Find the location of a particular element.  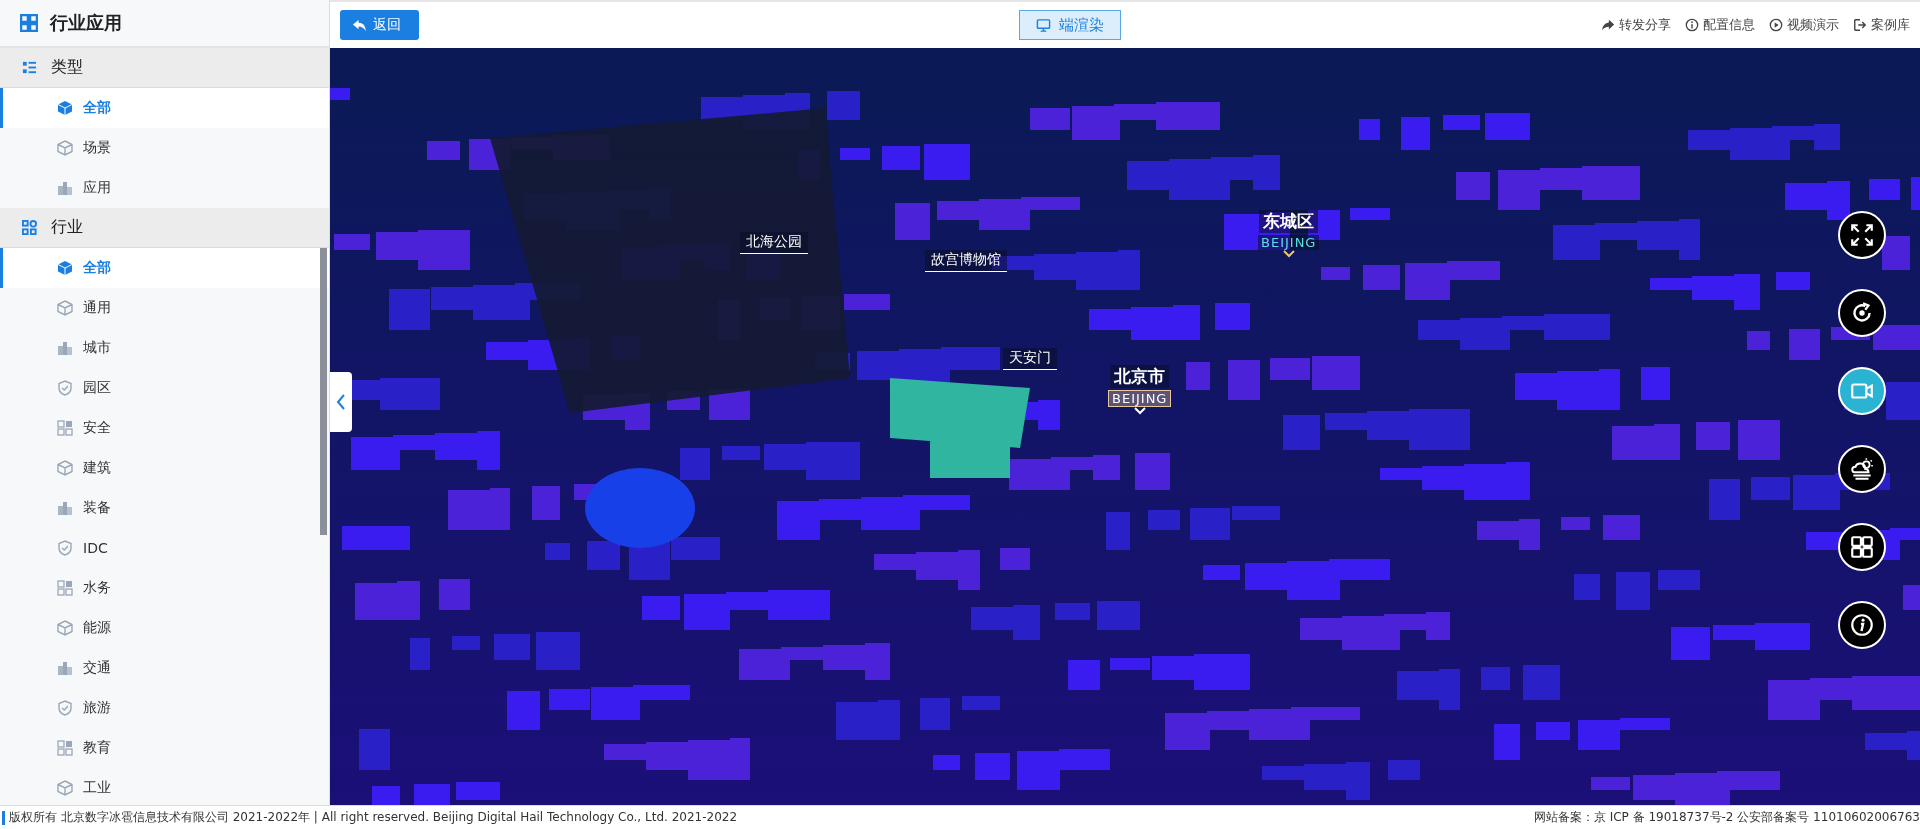

map-label: 东城区 is located at coordinates (1289, 221).